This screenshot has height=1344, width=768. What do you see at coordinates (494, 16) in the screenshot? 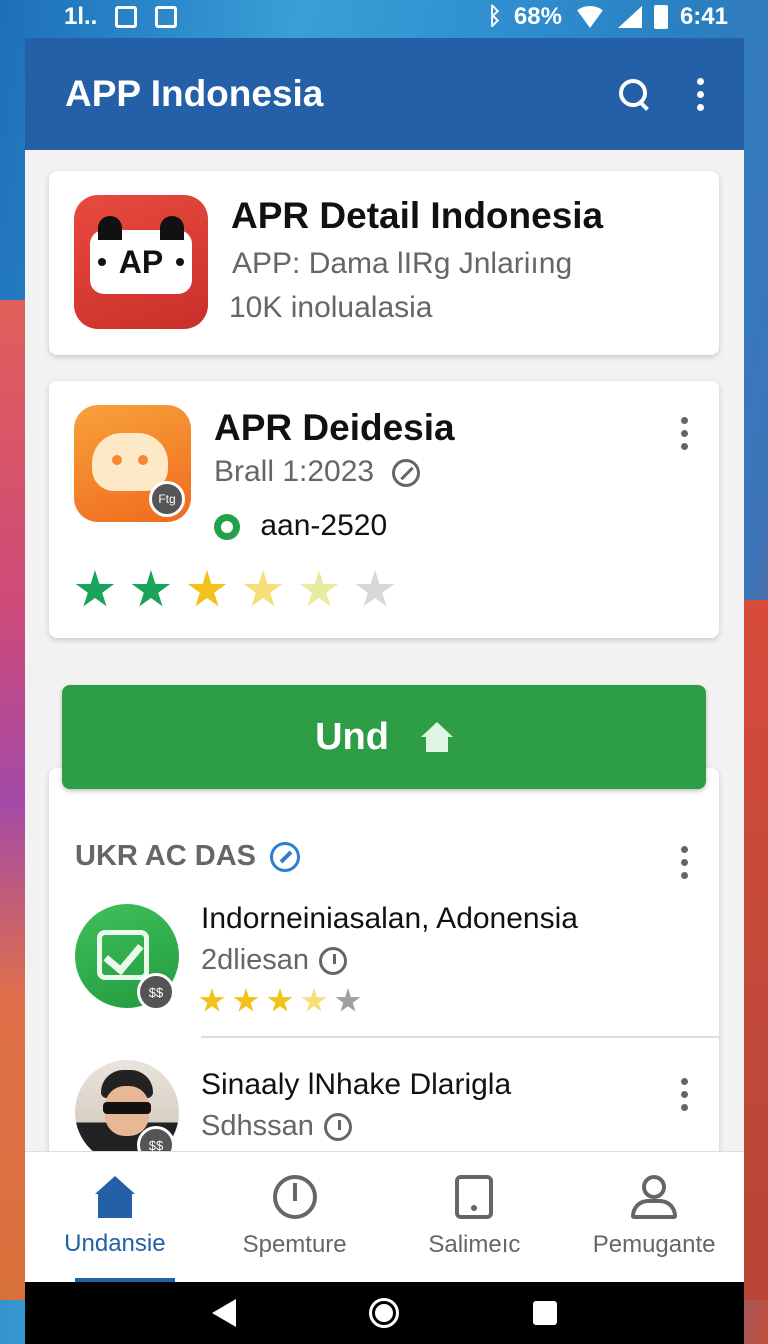
I see `bluetooth-icon: ᛒ` at bounding box center [494, 16].